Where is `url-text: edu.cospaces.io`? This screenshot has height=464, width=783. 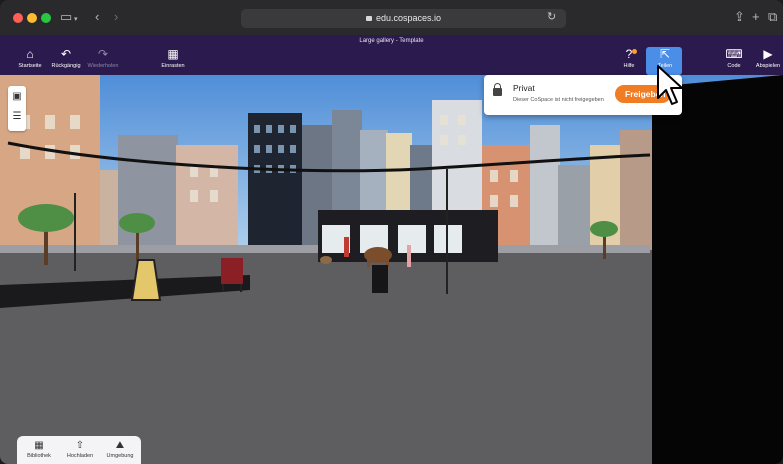
url-text: edu.cospaces.io is located at coordinates (408, 18).